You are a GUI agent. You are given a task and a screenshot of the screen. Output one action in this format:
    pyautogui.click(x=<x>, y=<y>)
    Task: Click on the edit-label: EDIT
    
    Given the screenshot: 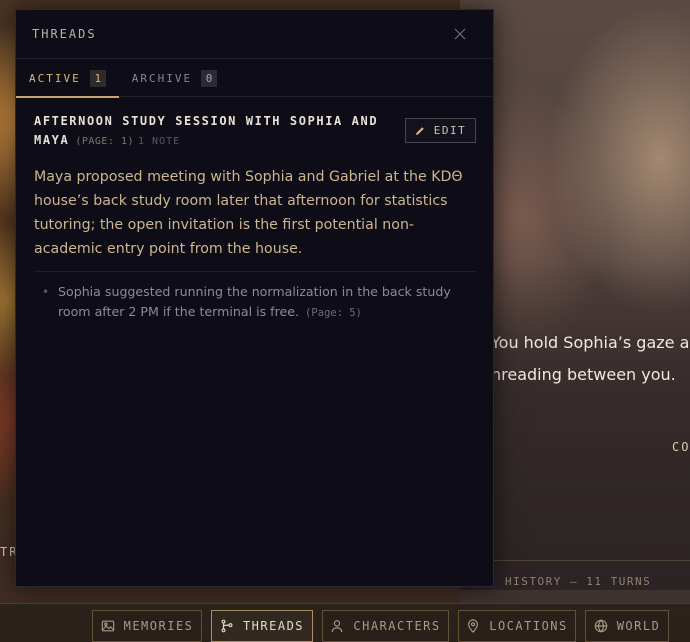 What is the action you would take?
    pyautogui.click(x=450, y=130)
    